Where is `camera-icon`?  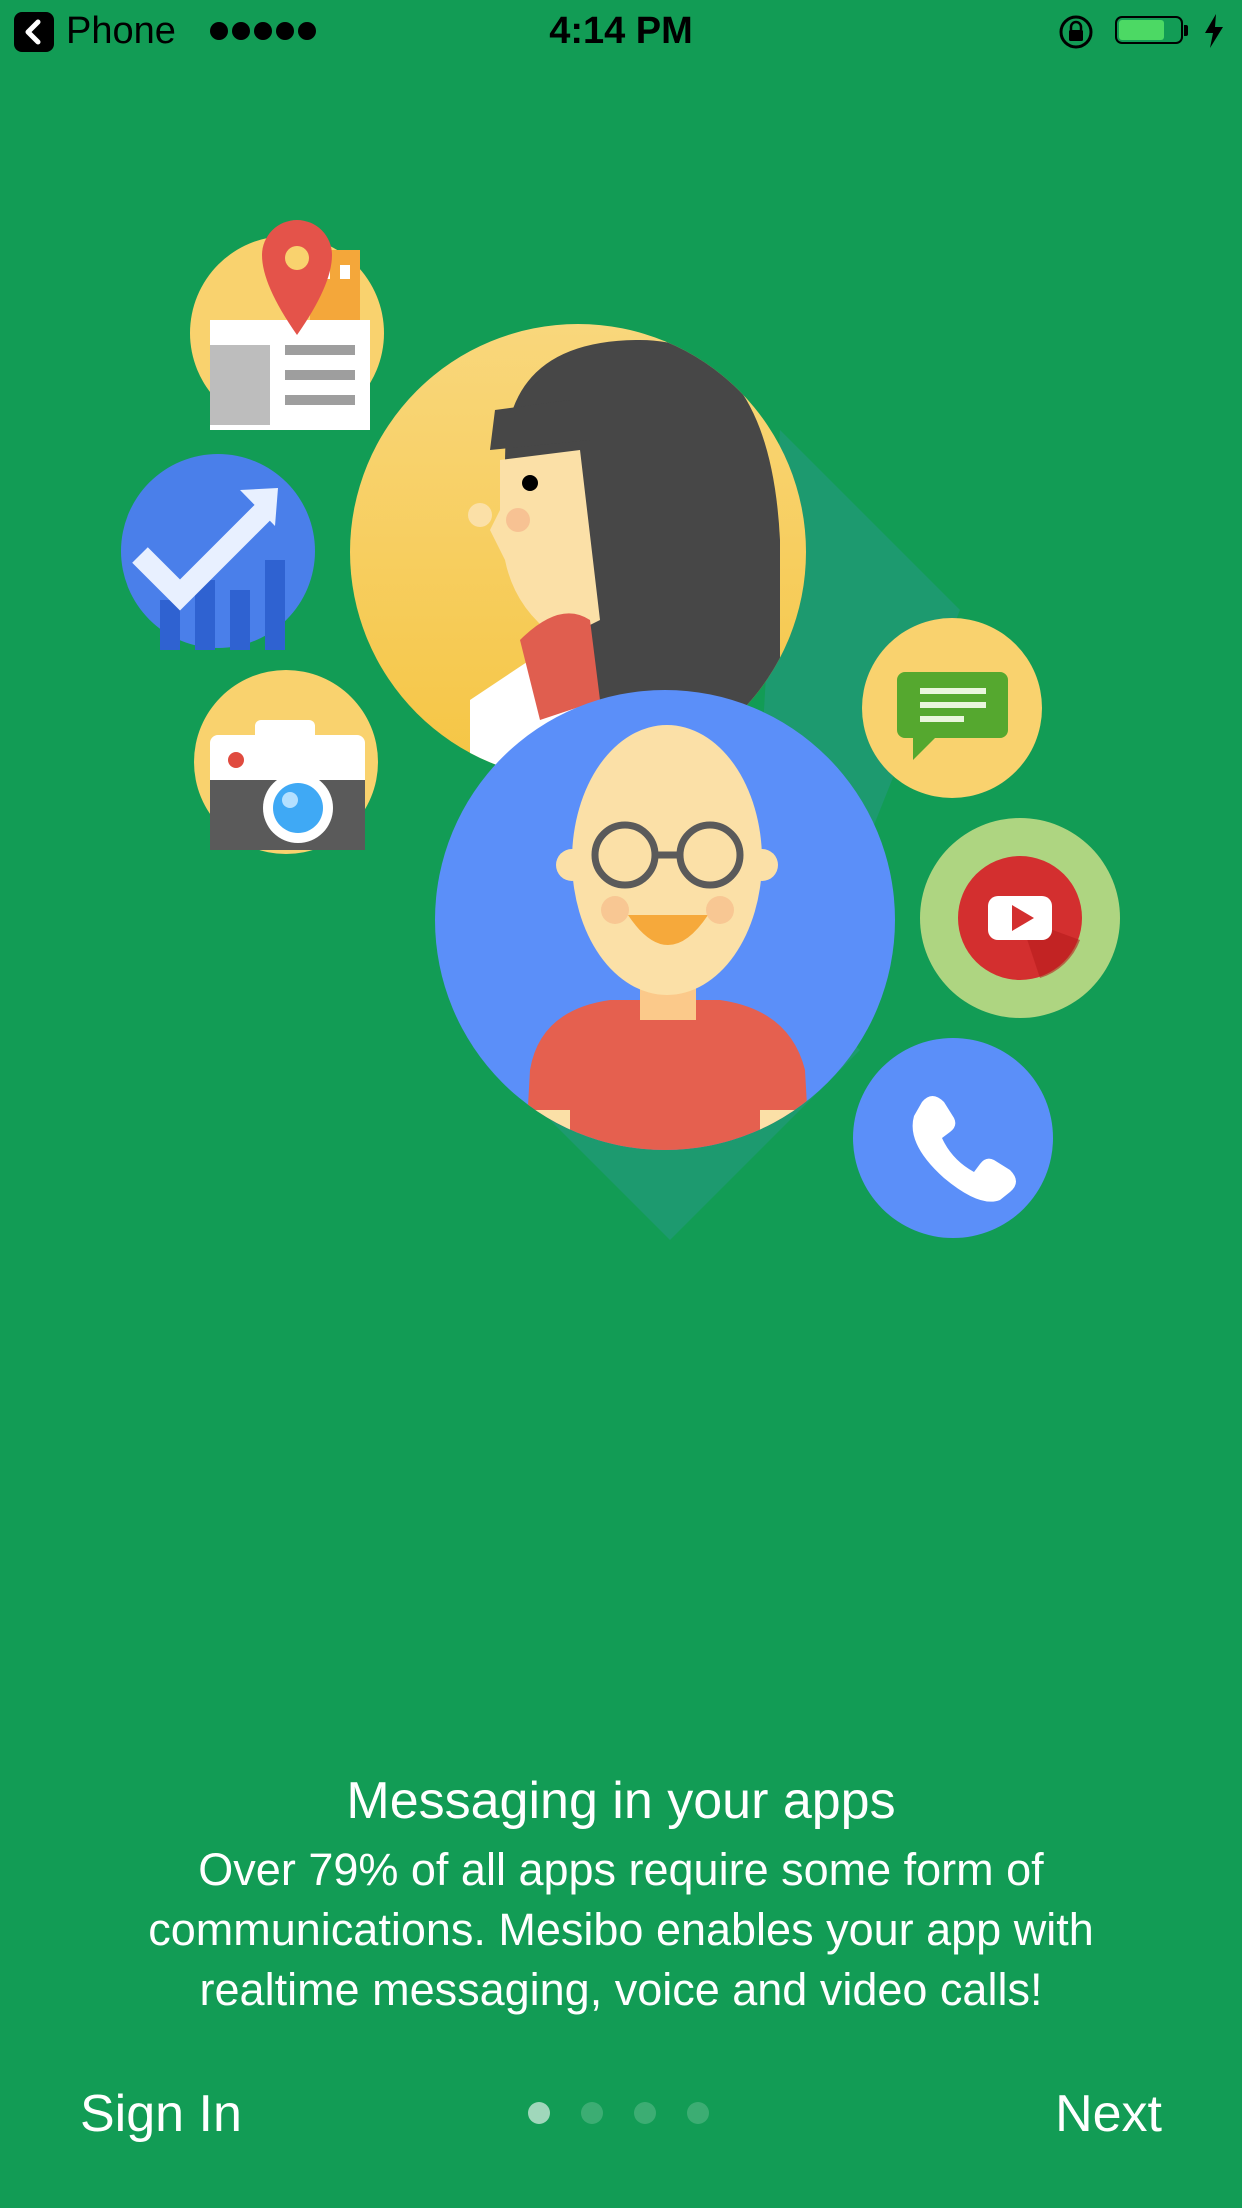
camera-icon is located at coordinates (286, 762).